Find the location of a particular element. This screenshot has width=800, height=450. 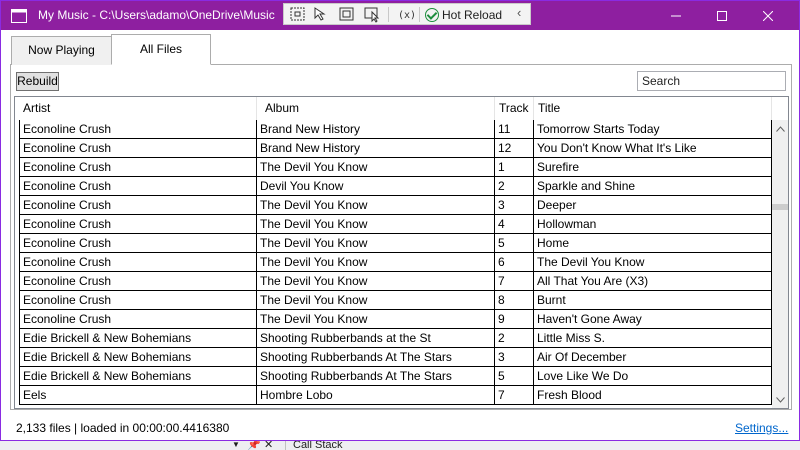

rebuild-button: Rebuild is located at coordinates (37, 81).